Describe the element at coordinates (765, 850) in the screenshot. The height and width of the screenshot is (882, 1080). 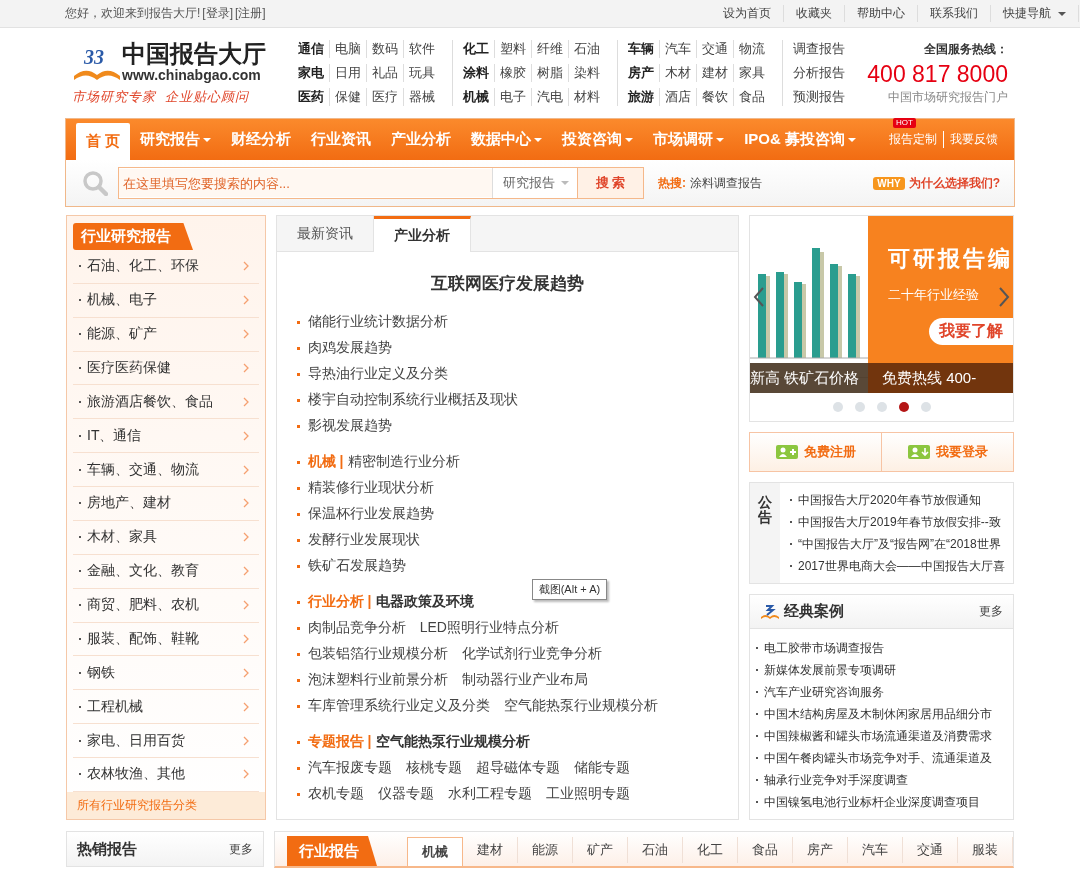
I see `industry-tab: 食品` at that location.